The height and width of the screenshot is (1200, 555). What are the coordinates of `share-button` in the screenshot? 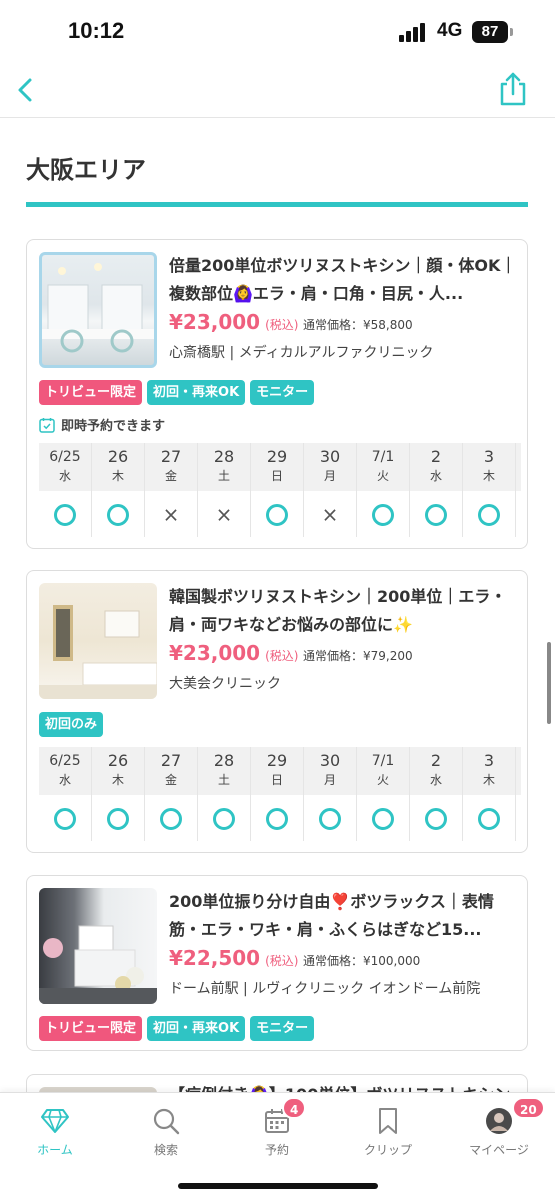 It's located at (513, 88).